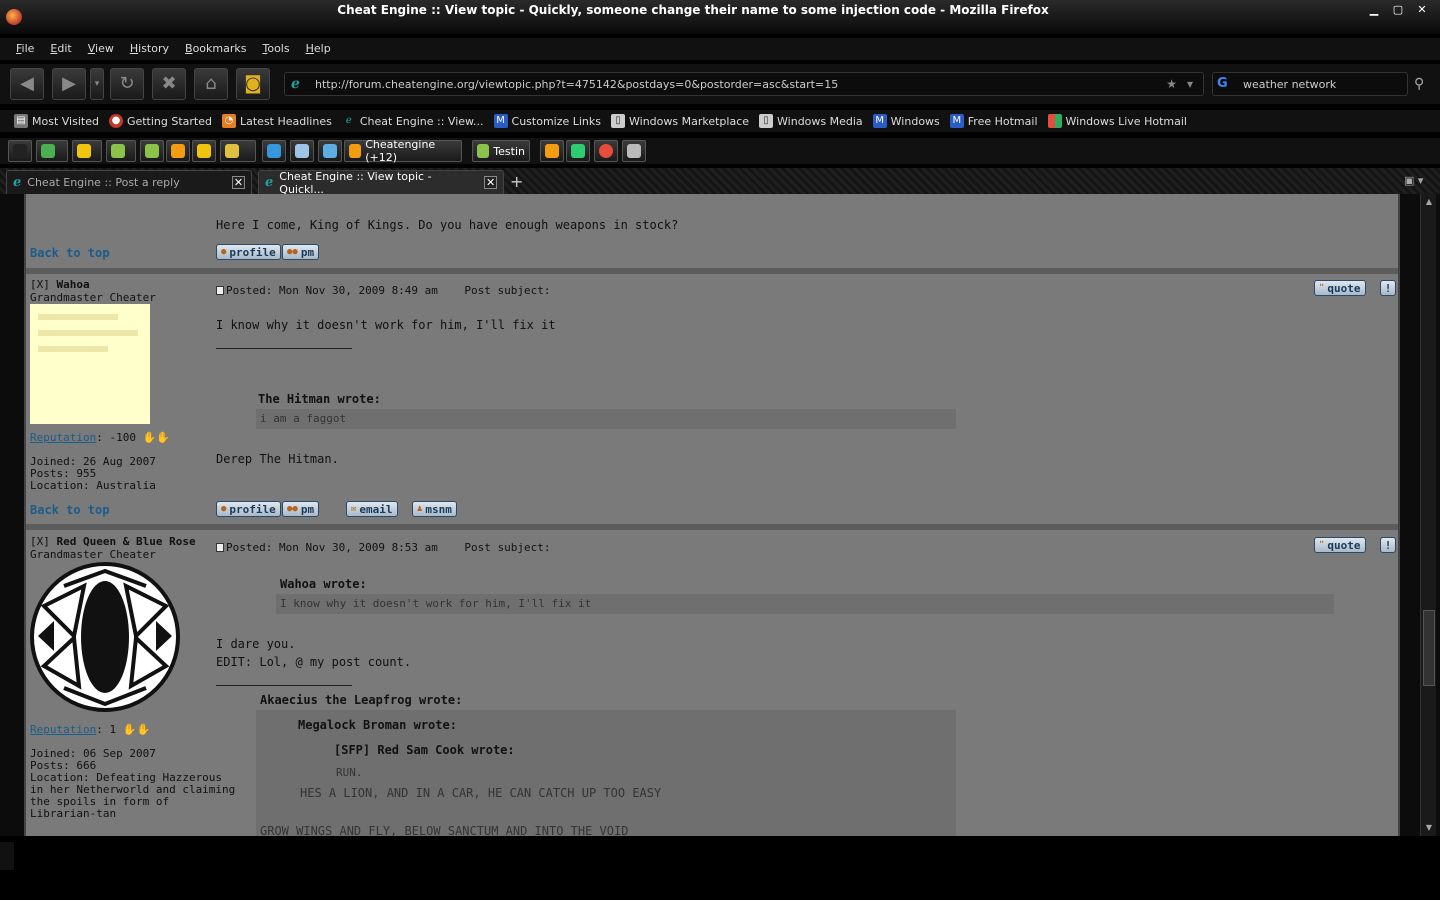 The width and height of the screenshot is (1440, 900). I want to click on msn-icon: M, so click(879, 121).